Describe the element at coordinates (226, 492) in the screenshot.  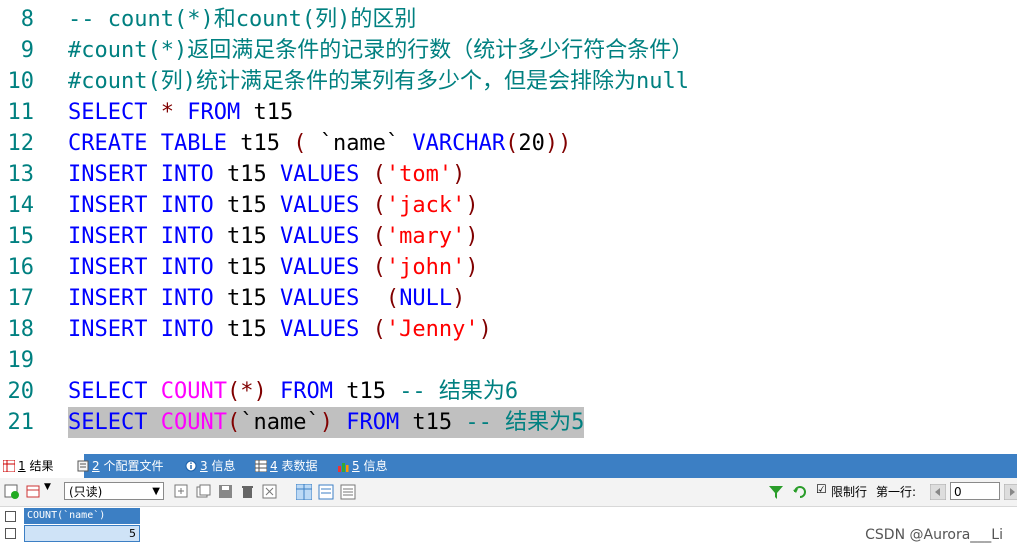
I see `save-icon` at that location.